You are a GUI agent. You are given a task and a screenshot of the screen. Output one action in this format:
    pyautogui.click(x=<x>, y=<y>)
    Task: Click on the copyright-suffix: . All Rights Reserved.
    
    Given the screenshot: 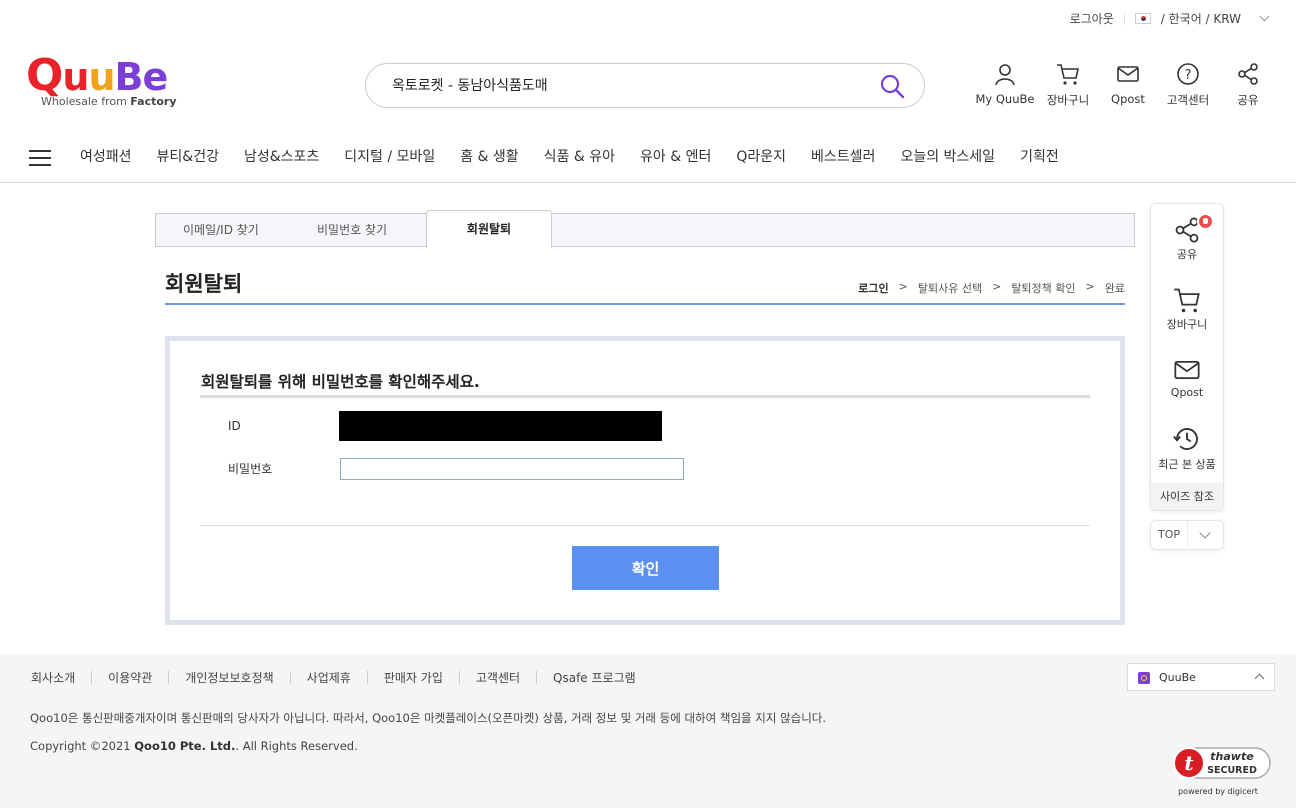 What is the action you would take?
    pyautogui.click(x=296, y=746)
    